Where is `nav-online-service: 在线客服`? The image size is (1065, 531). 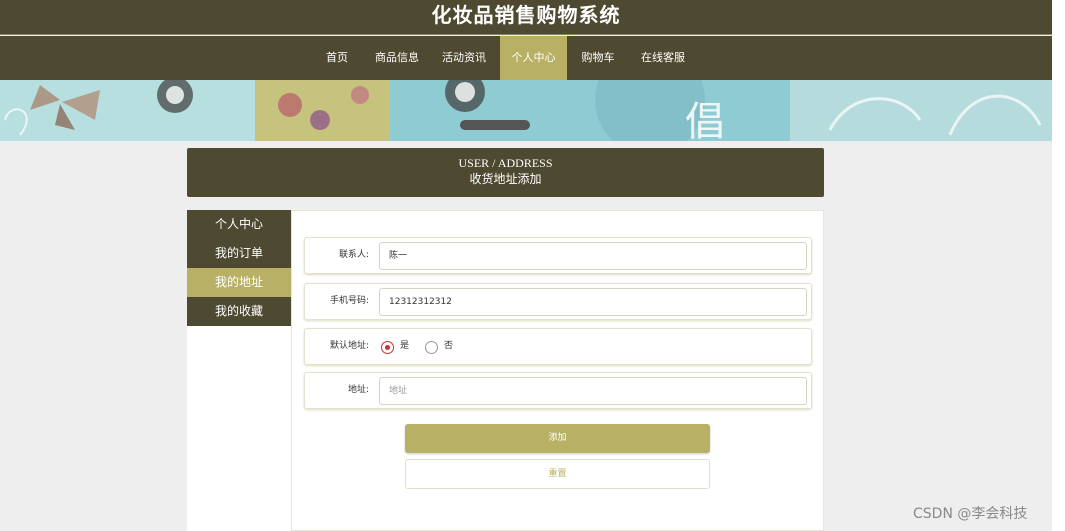 nav-online-service: 在线客服 is located at coordinates (663, 58).